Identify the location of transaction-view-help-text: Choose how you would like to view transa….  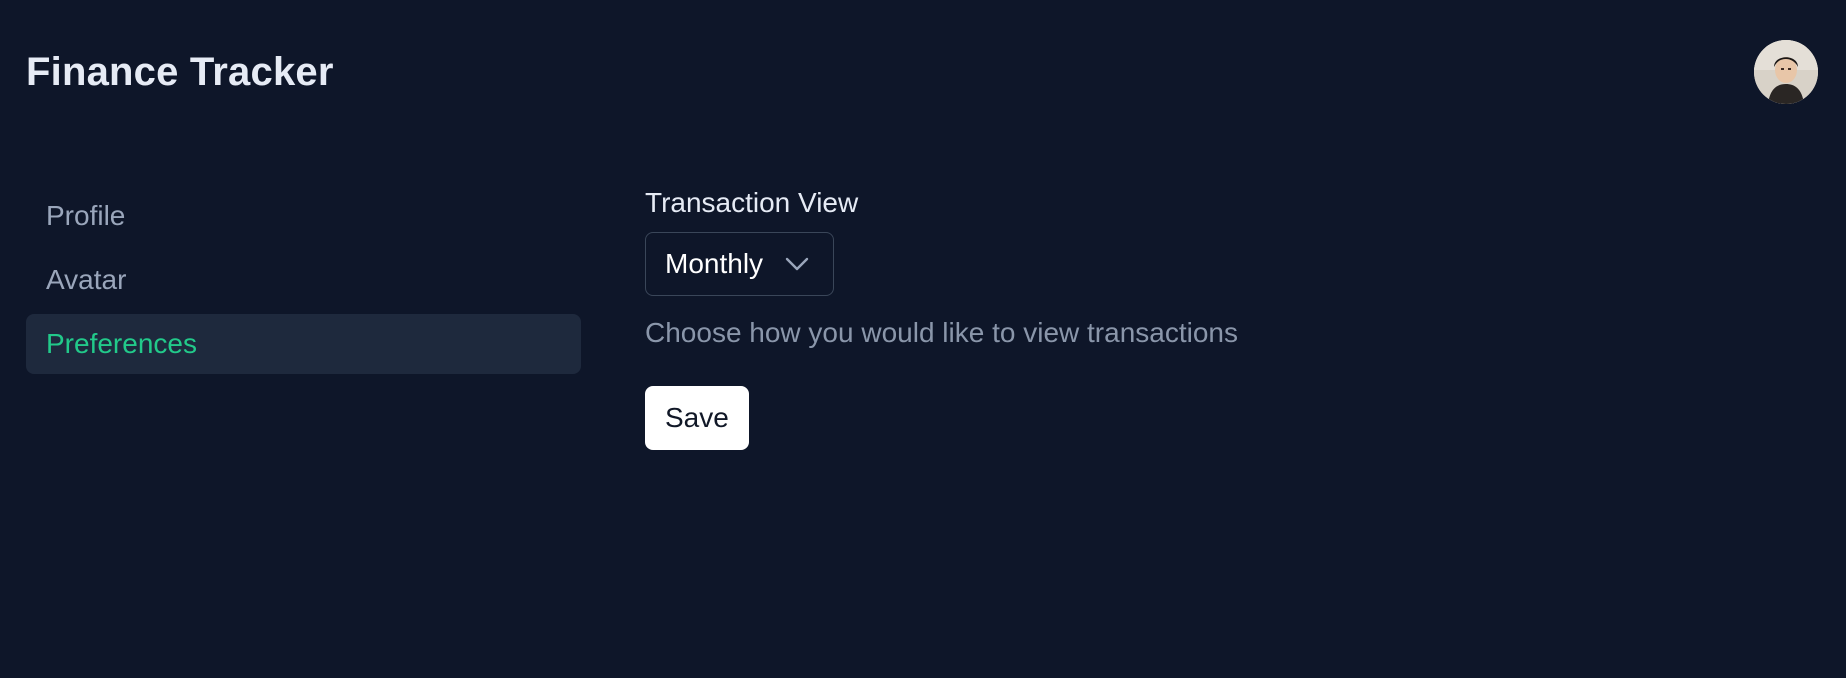
(941, 332).